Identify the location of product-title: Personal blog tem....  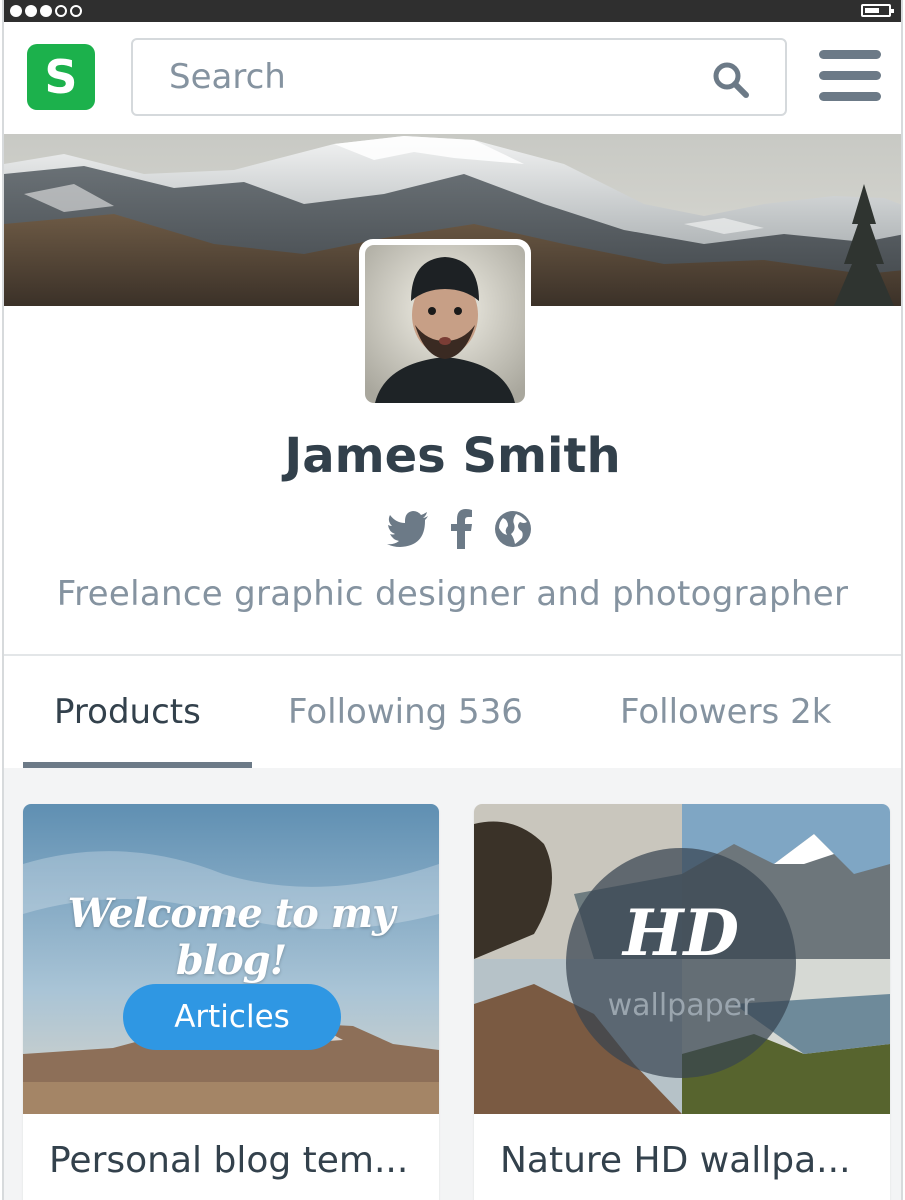
(234, 1160).